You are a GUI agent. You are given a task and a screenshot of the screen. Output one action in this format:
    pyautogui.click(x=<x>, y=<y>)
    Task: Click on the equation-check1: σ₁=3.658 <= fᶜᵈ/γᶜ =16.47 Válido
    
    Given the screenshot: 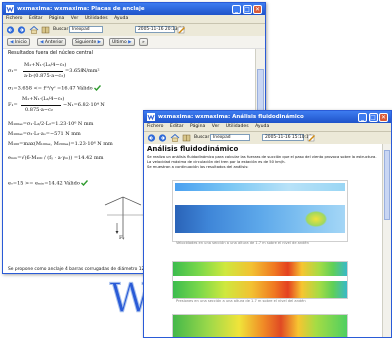 What is the action you would take?
    pyautogui.click(x=55, y=88)
    